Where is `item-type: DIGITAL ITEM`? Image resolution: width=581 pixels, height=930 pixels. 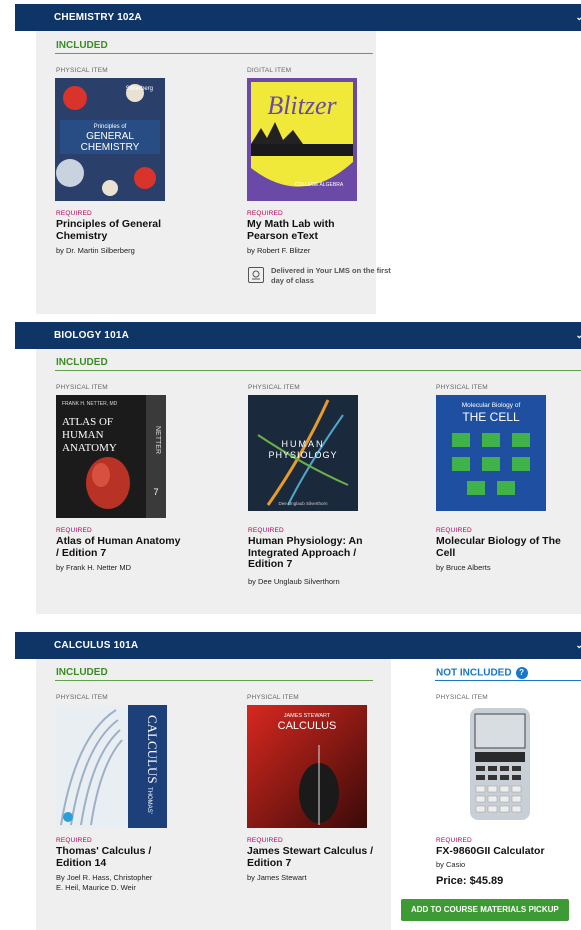
item-type: DIGITAL ITEM is located at coordinates (269, 70).